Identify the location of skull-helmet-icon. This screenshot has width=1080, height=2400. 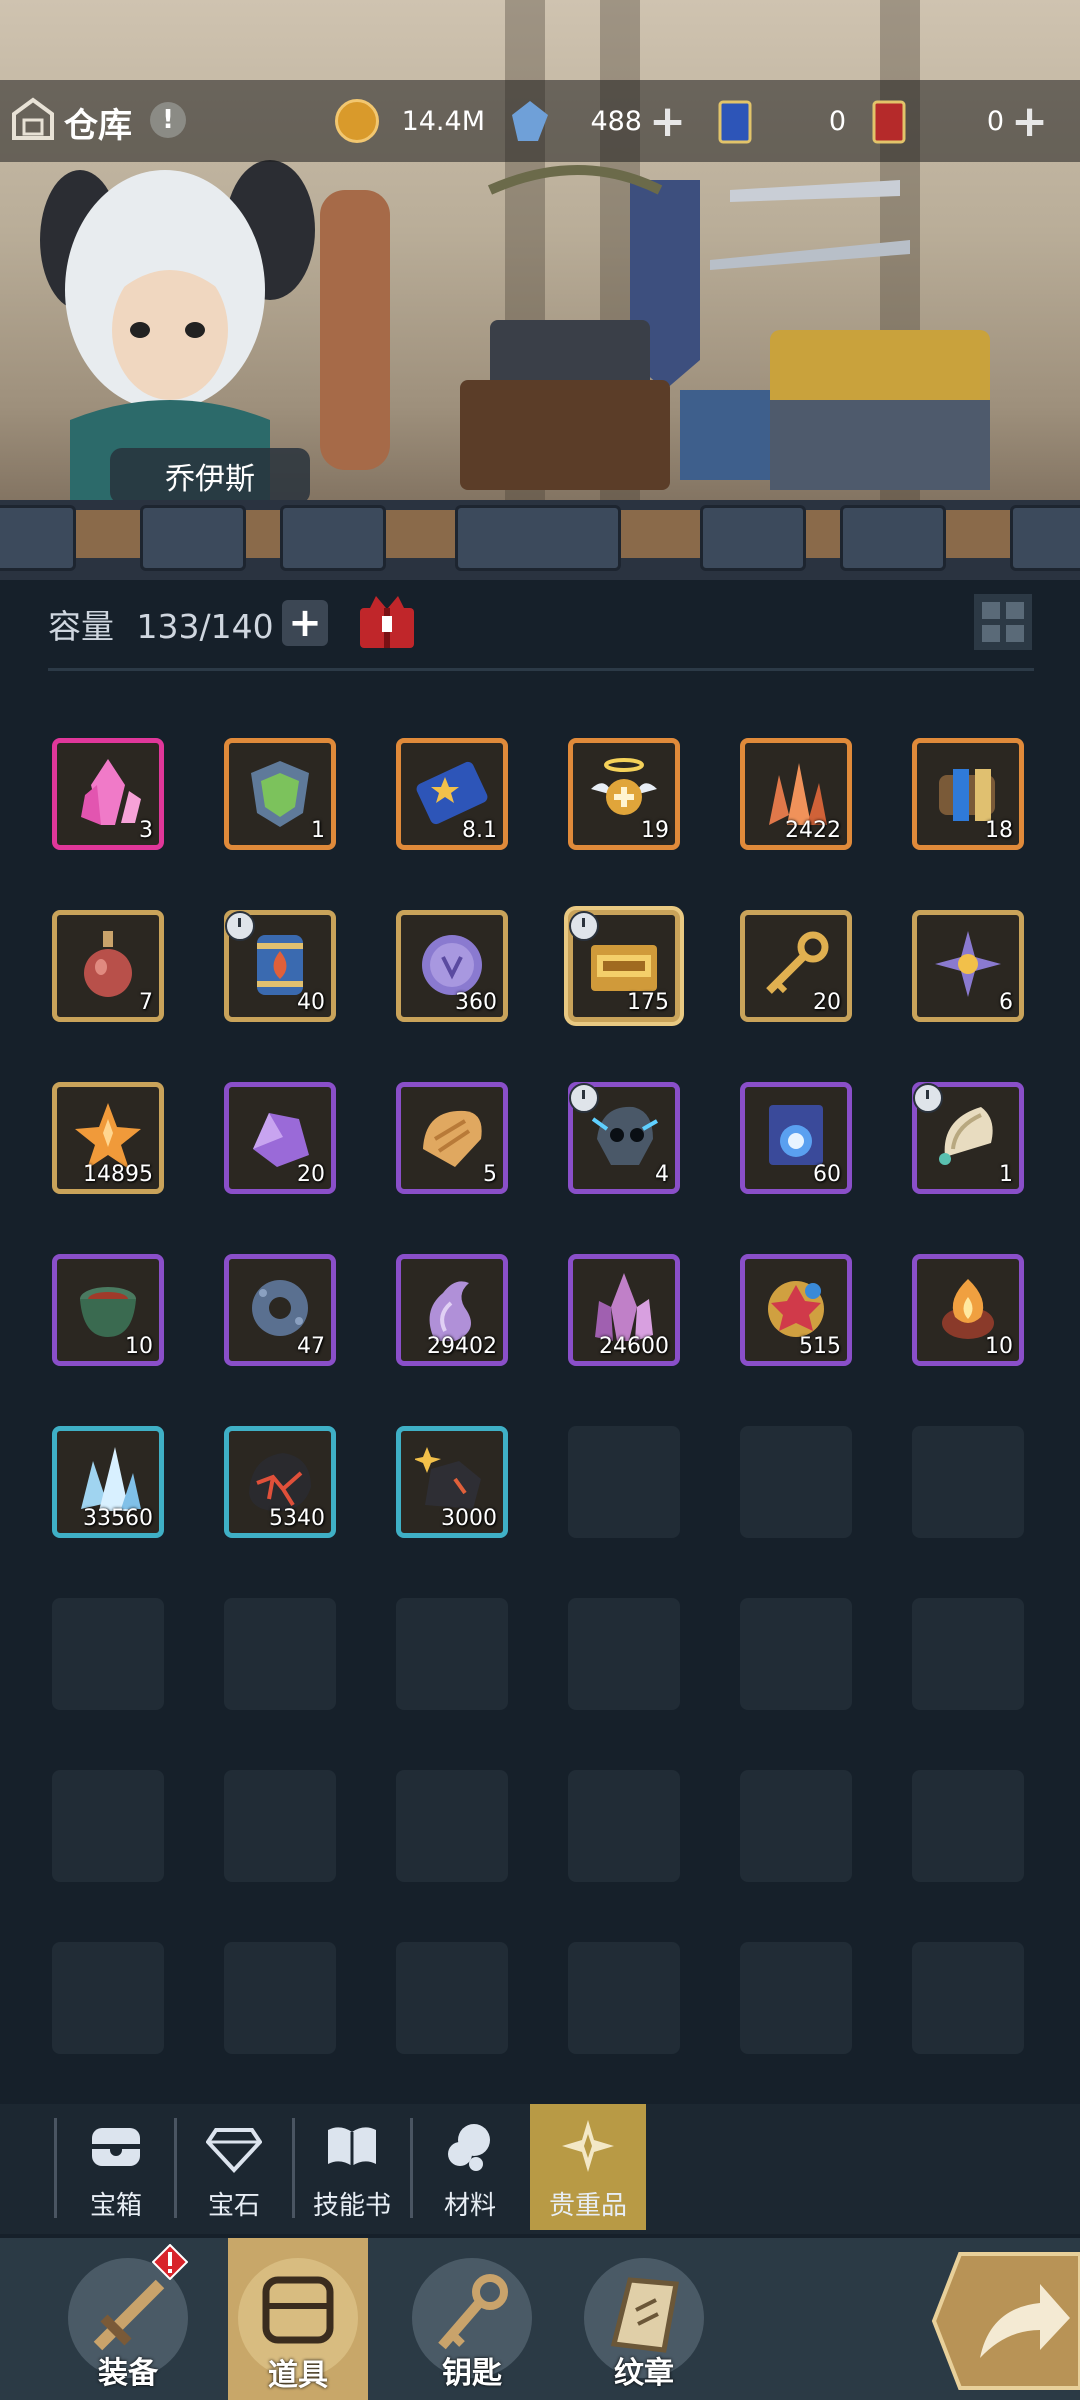
(624, 1135).